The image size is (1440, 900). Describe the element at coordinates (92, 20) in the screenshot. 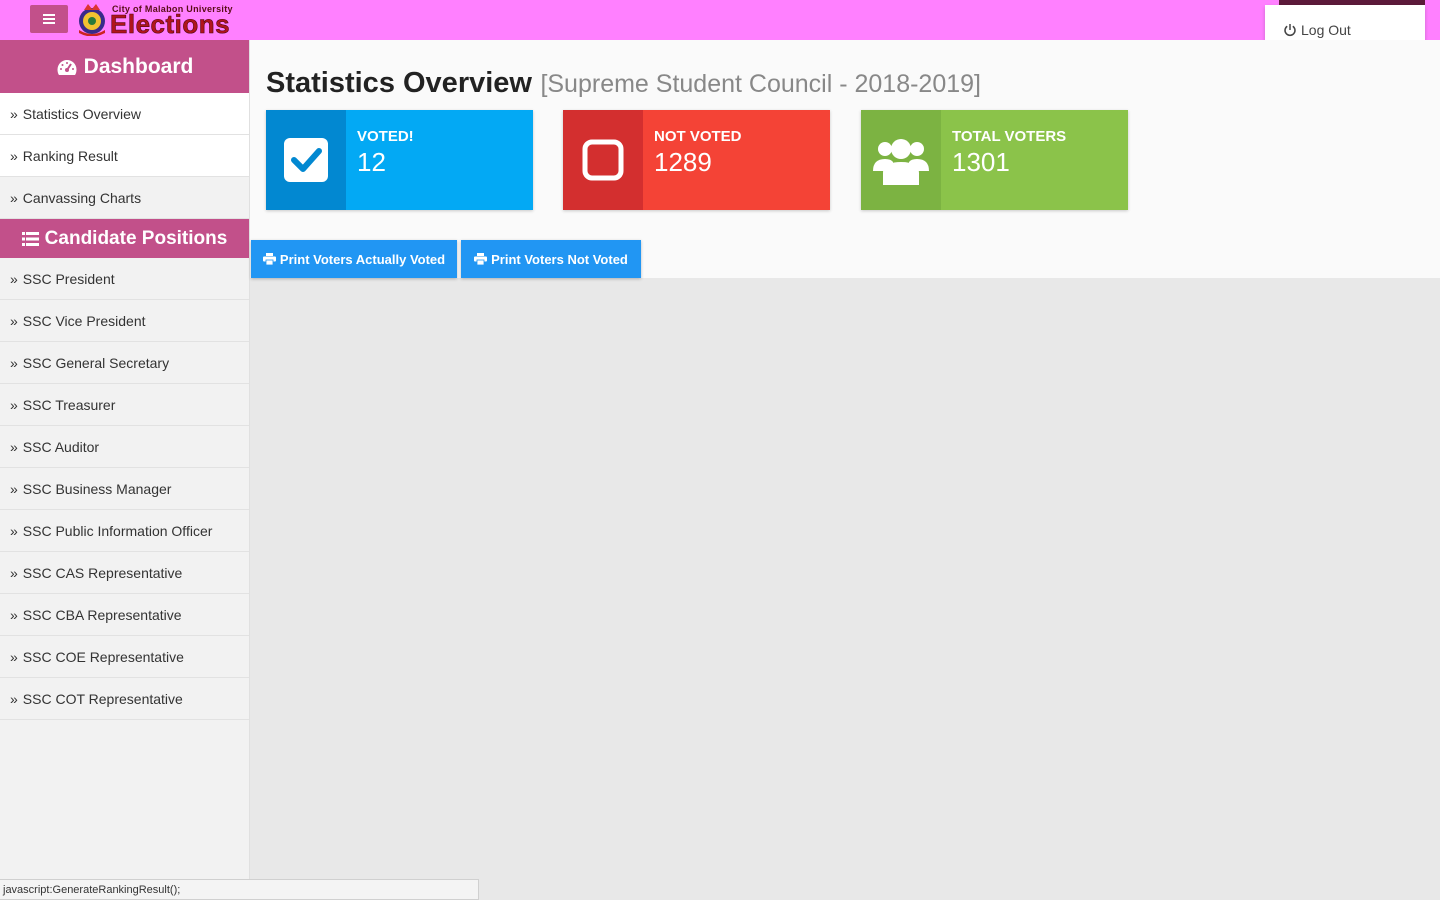

I see `university-emblem-icon` at that location.